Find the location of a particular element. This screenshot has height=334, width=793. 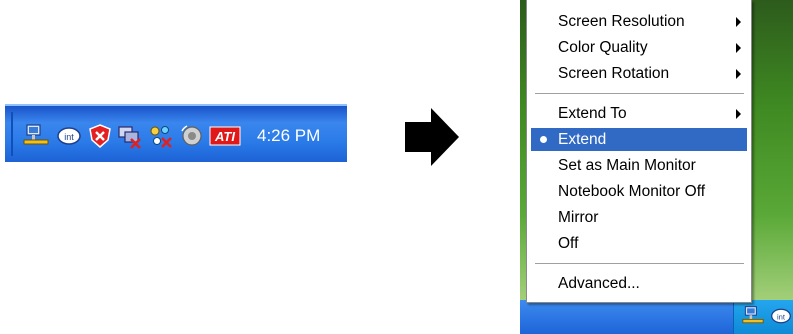

system-tray: int ATI 4:26 PM is located at coordinates (176, 133).